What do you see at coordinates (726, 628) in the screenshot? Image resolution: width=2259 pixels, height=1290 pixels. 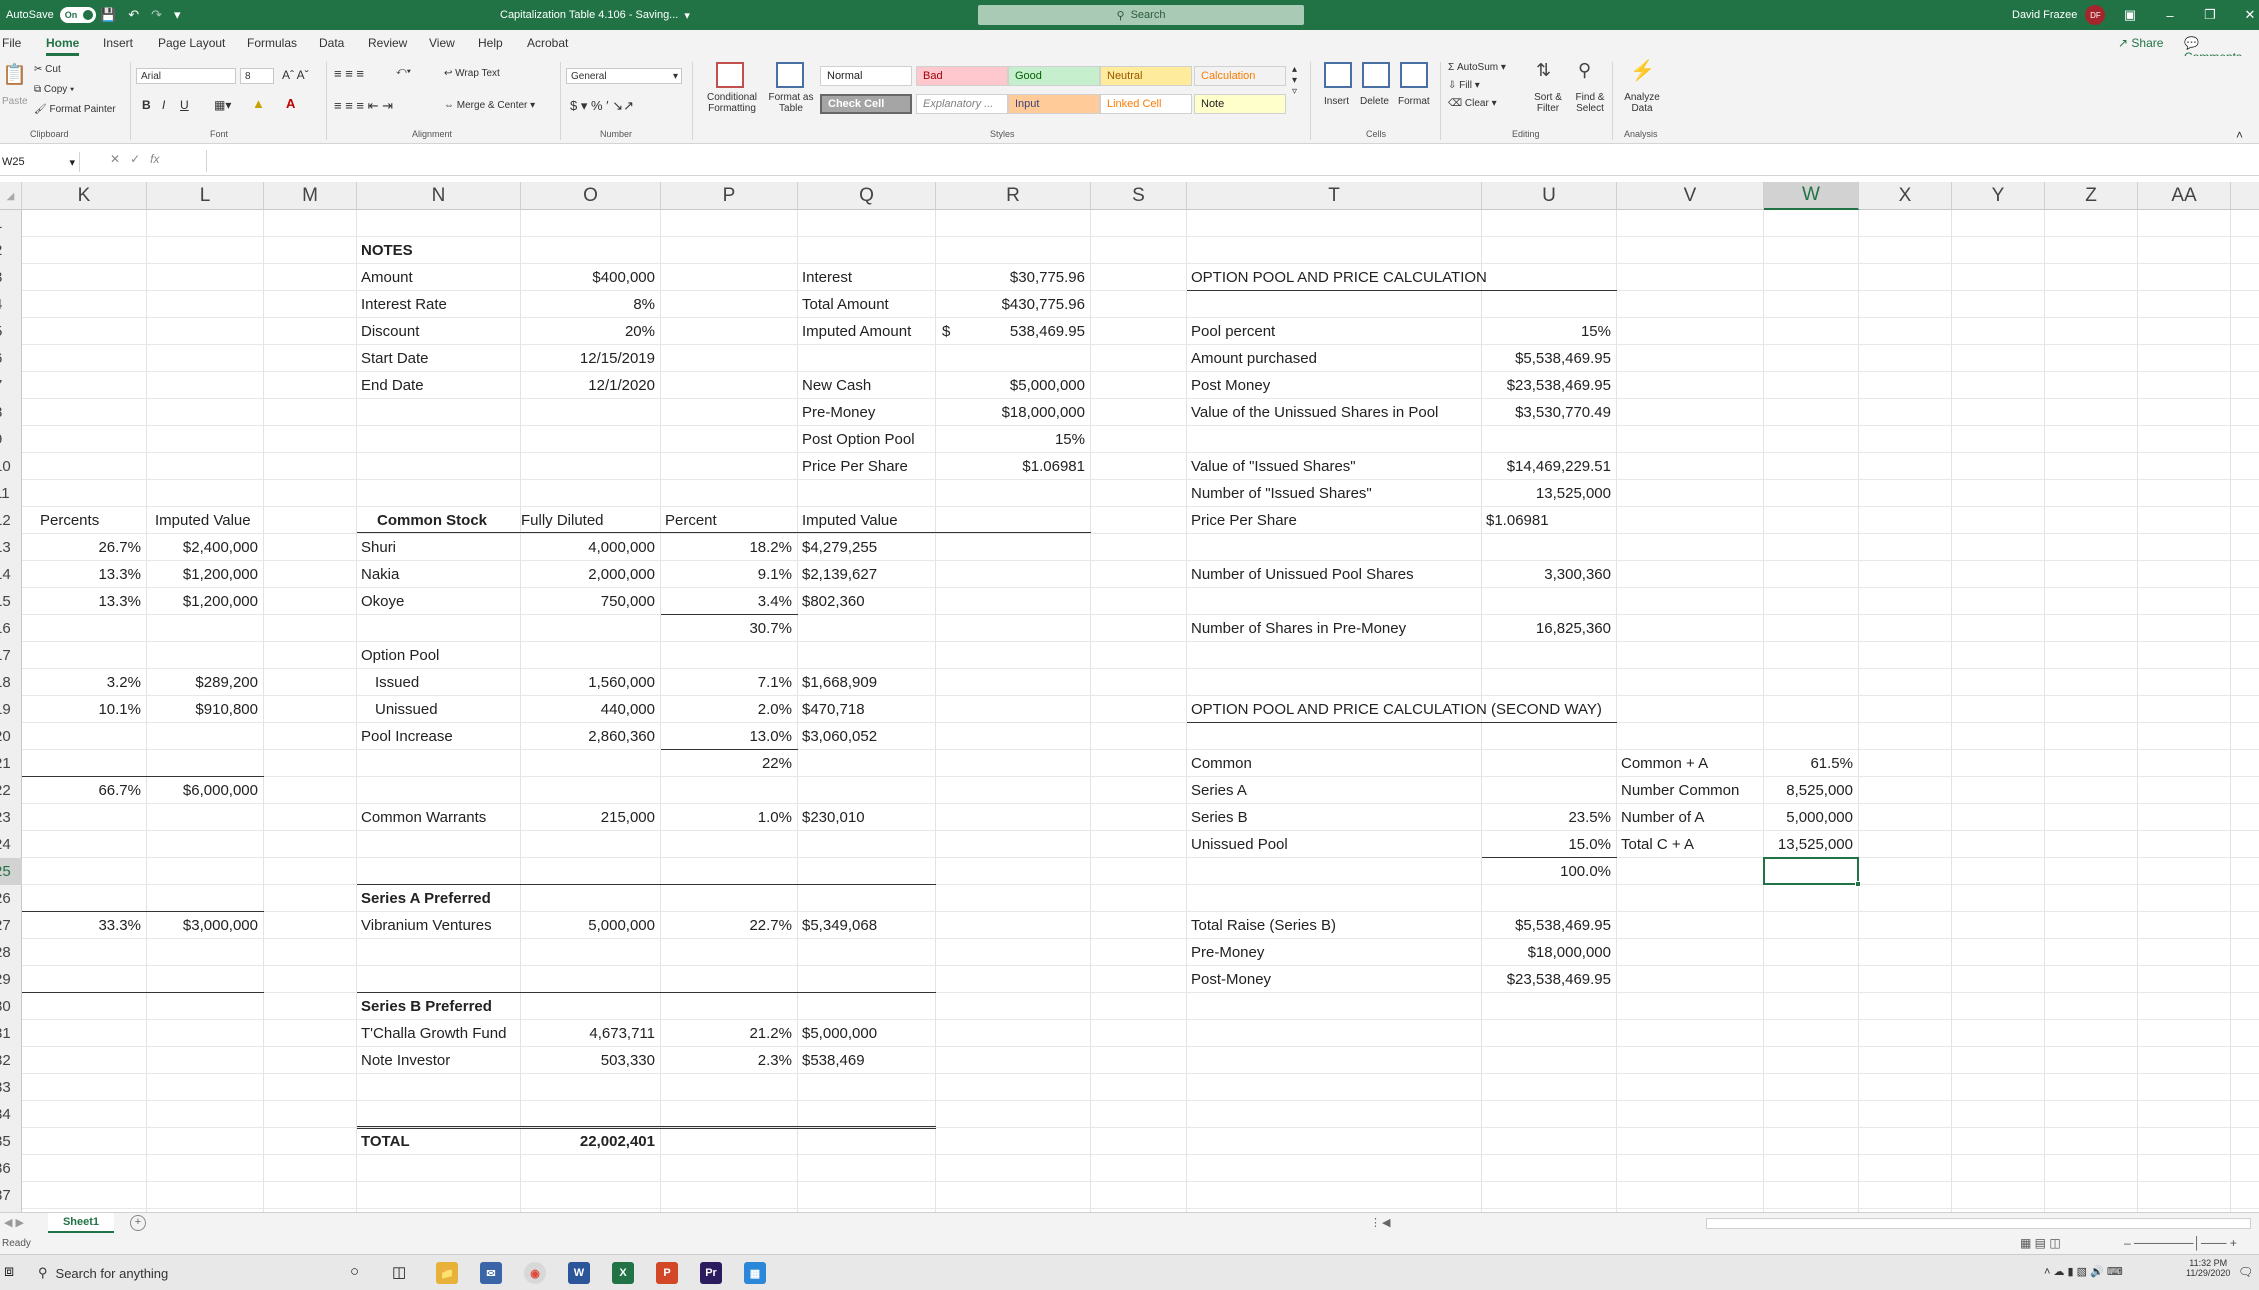 I see `cell-p16: 30.7%` at bounding box center [726, 628].